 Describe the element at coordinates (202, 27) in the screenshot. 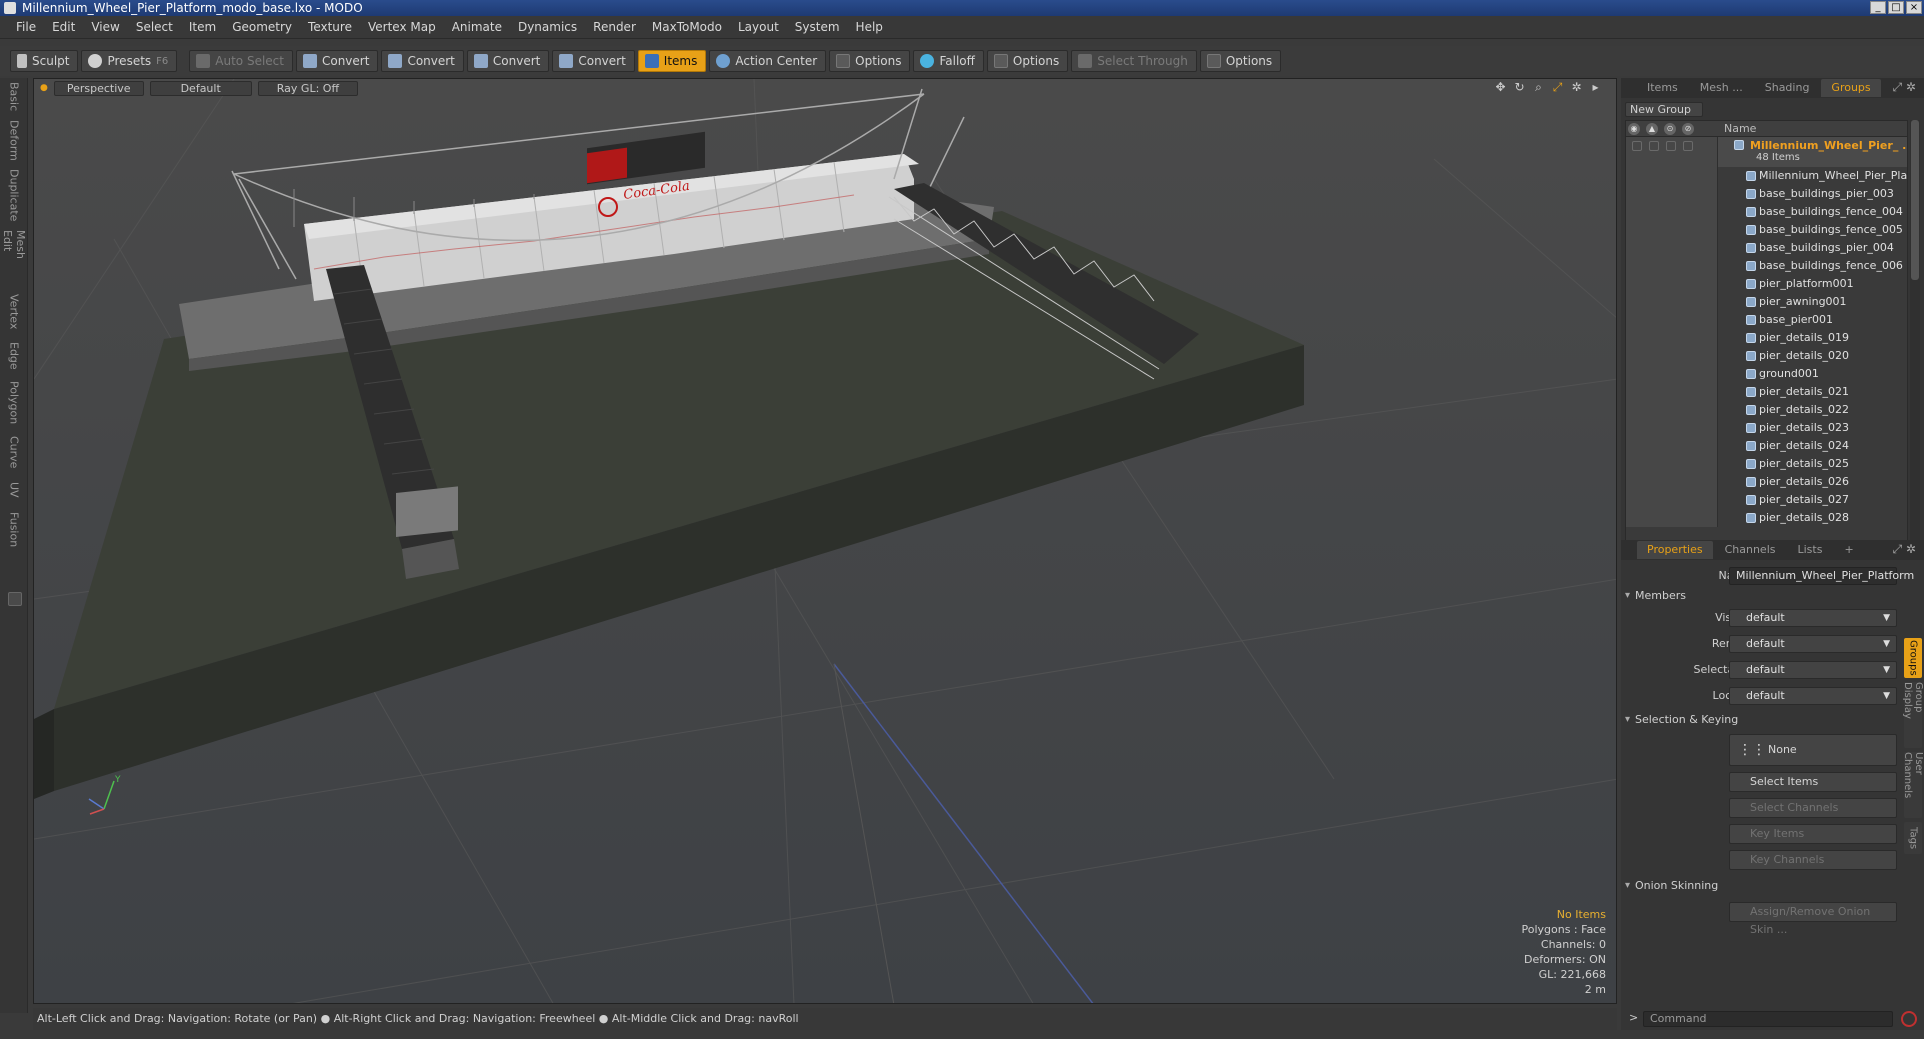

I see `menu-item: Item` at that location.